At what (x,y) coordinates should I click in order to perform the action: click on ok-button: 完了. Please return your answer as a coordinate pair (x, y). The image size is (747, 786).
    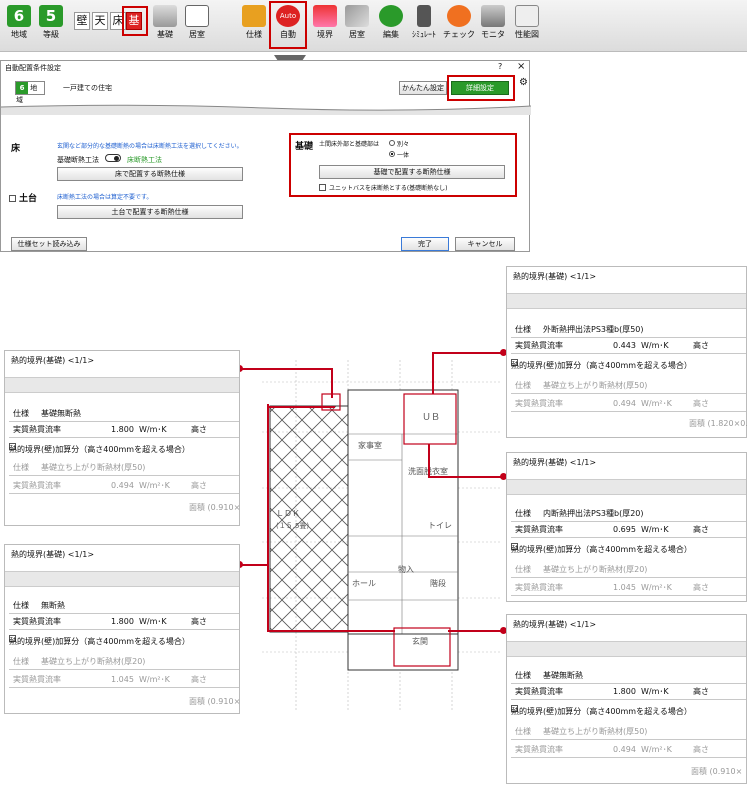
    Looking at the image, I should click on (425, 244).